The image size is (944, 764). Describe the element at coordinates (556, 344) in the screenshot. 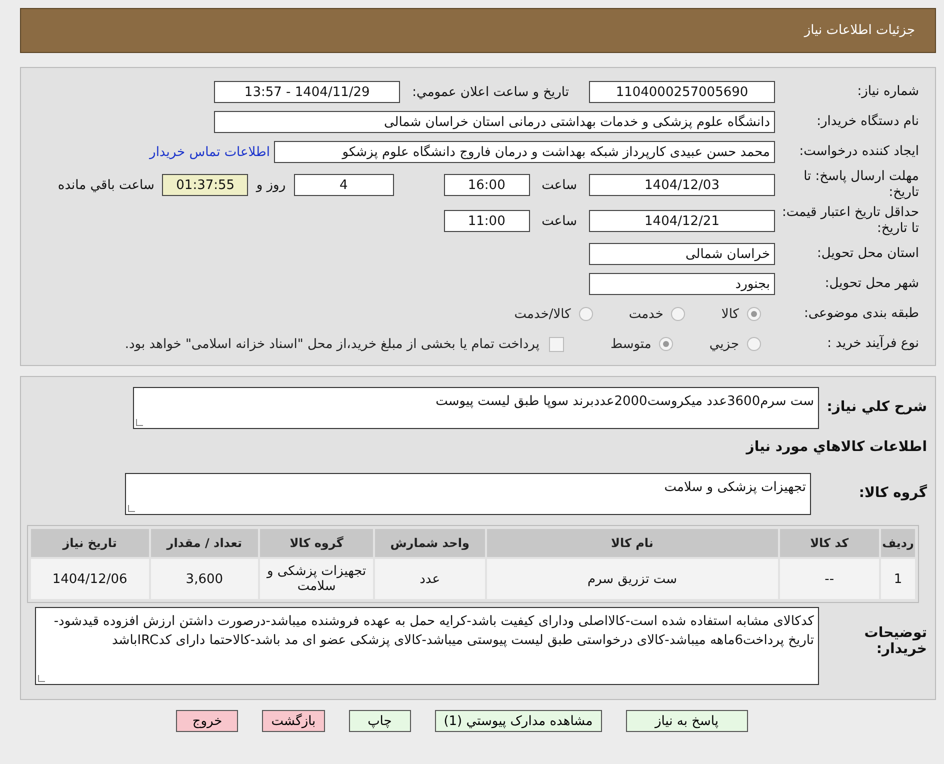

I see `checkbox` at that location.